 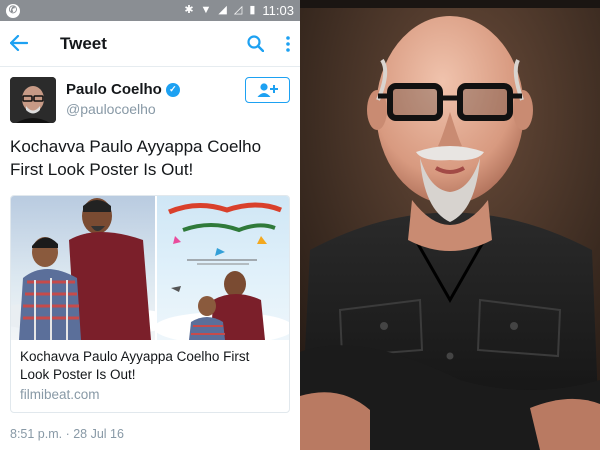 I want to click on card-image-left, so click(x=83, y=268).